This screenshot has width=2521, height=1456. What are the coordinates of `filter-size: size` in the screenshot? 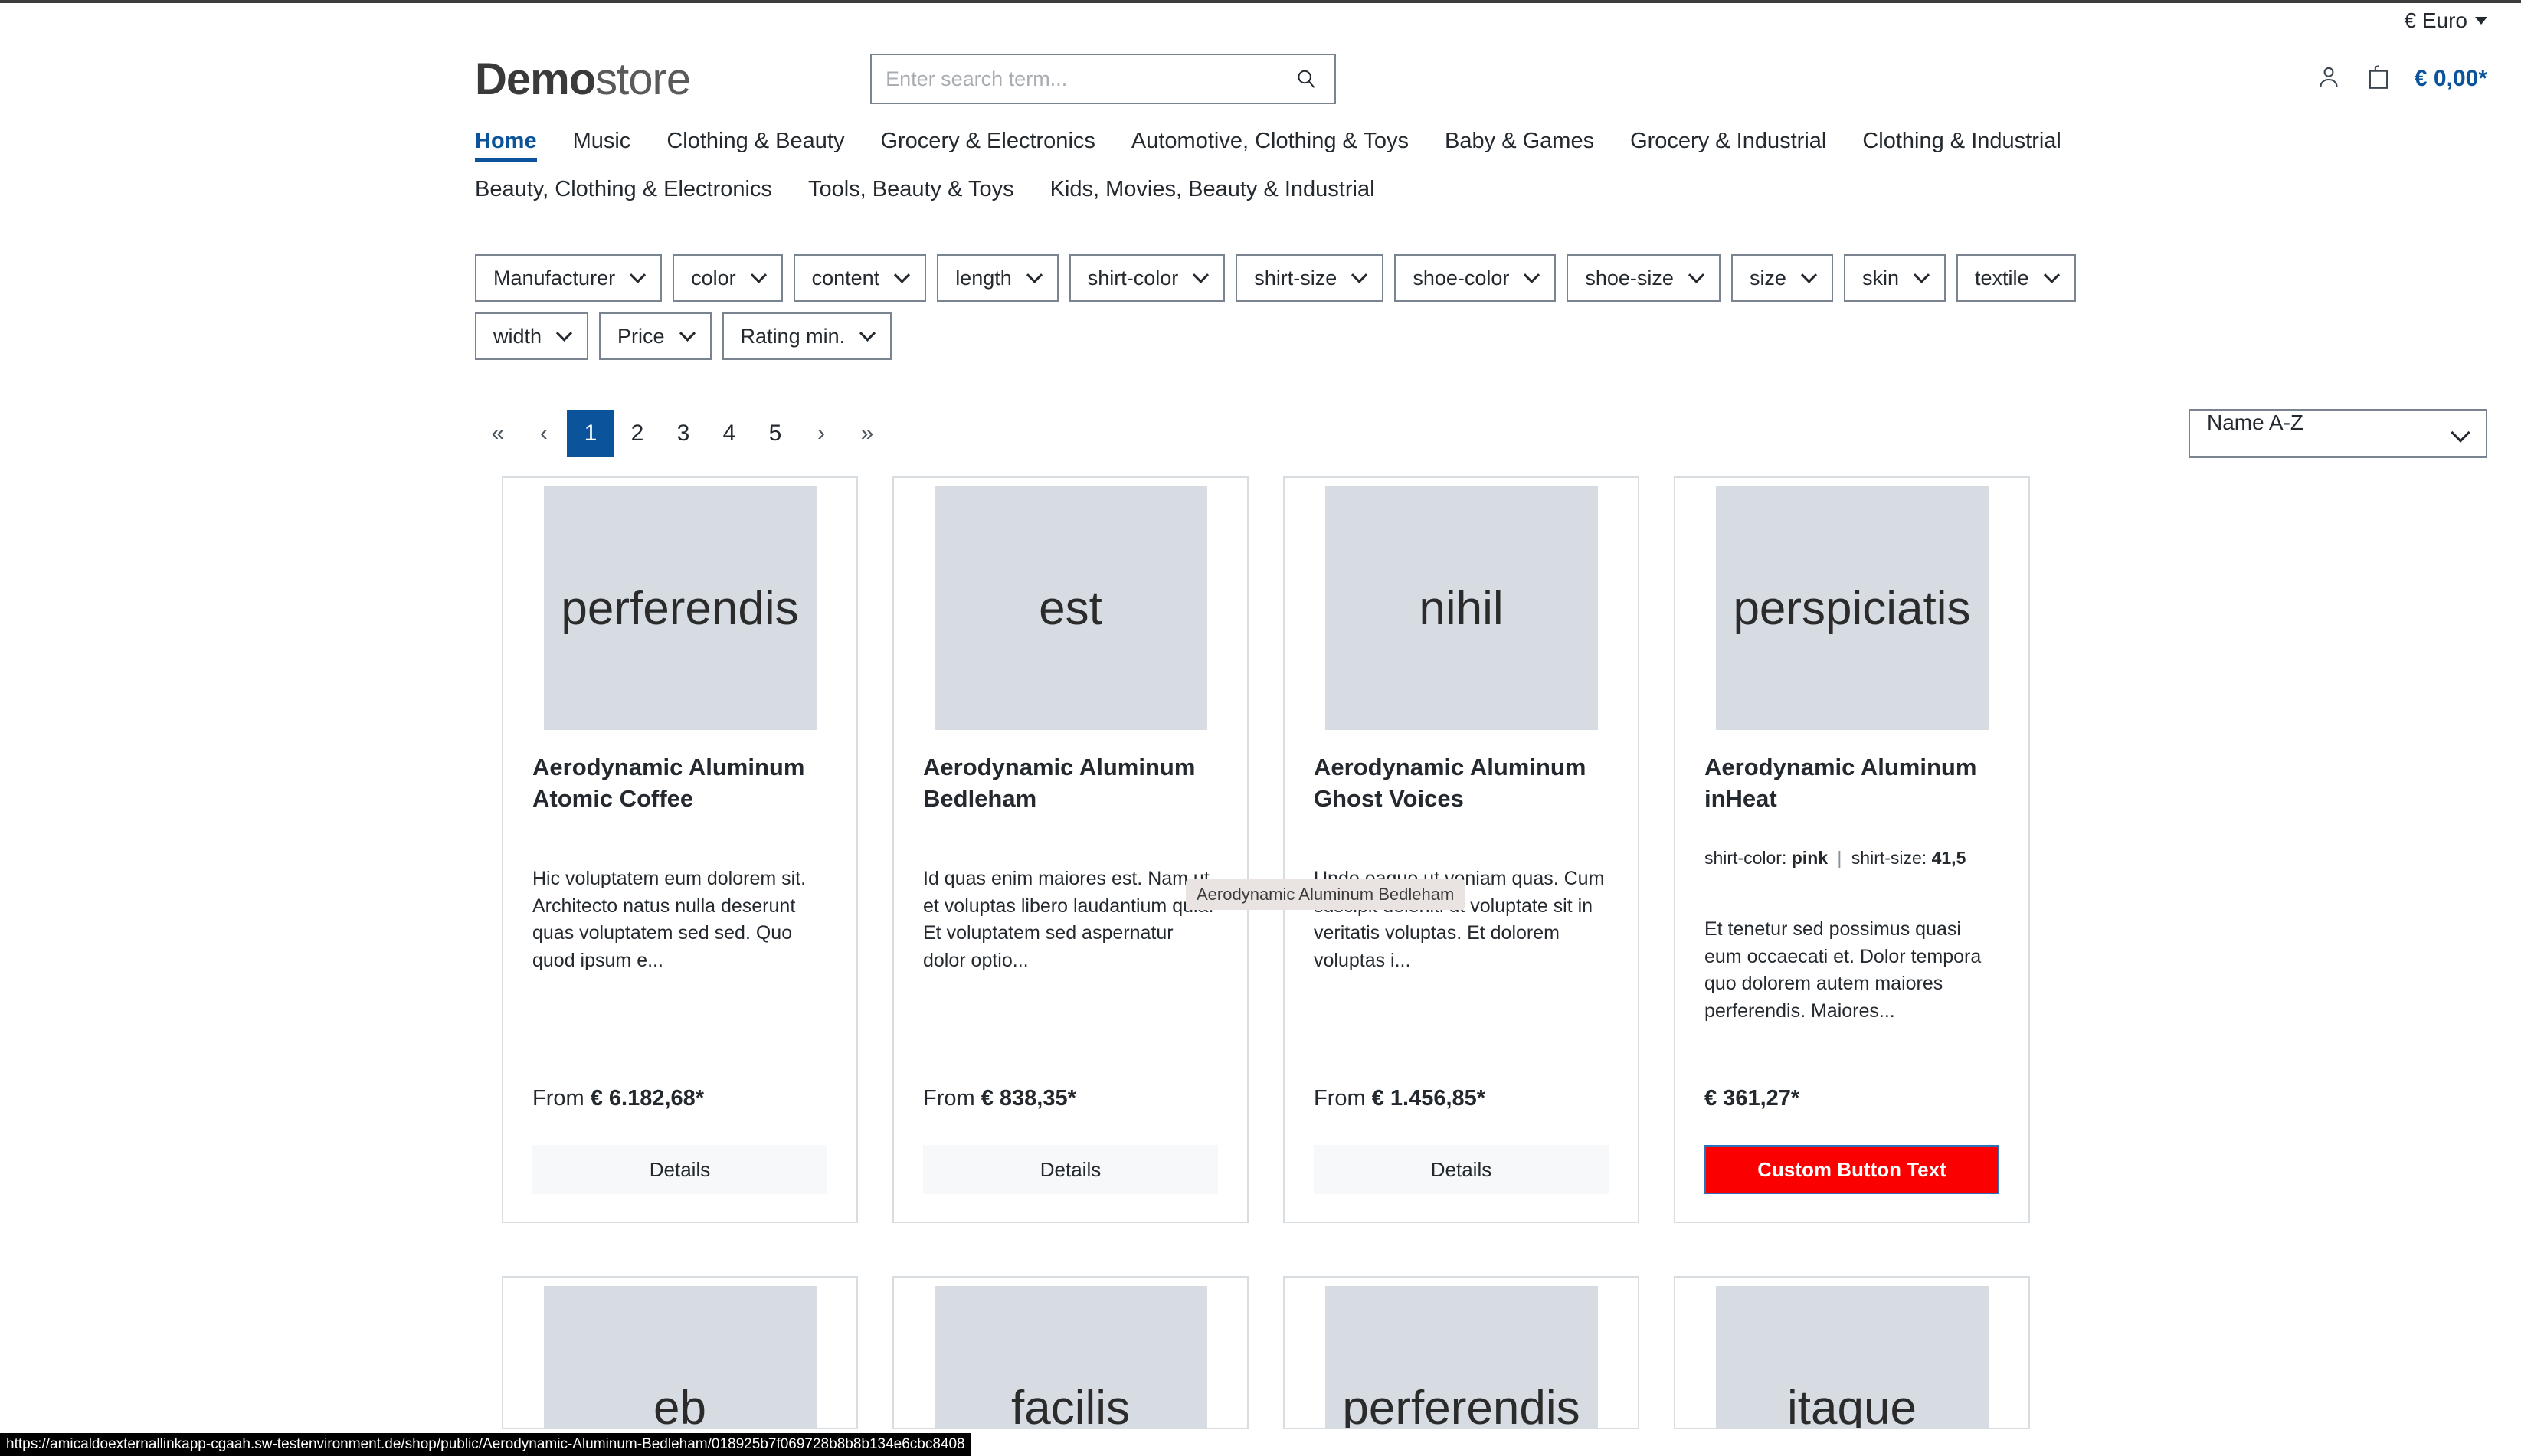 It's located at (1781, 278).